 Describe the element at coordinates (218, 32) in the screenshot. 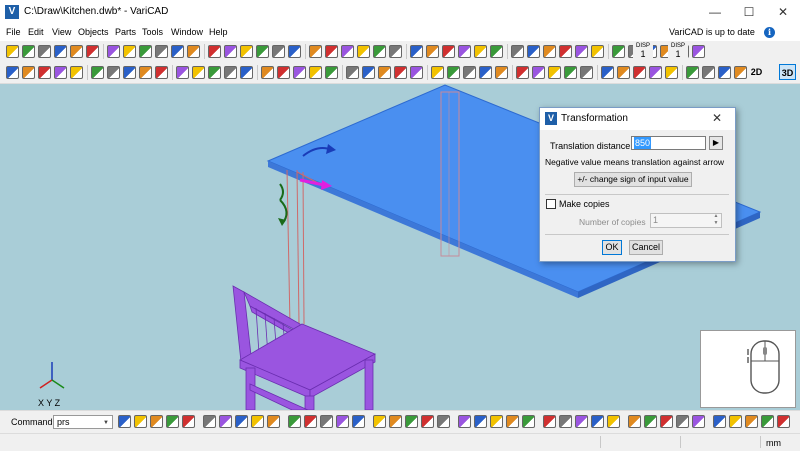

I see `menu-help: Help` at that location.